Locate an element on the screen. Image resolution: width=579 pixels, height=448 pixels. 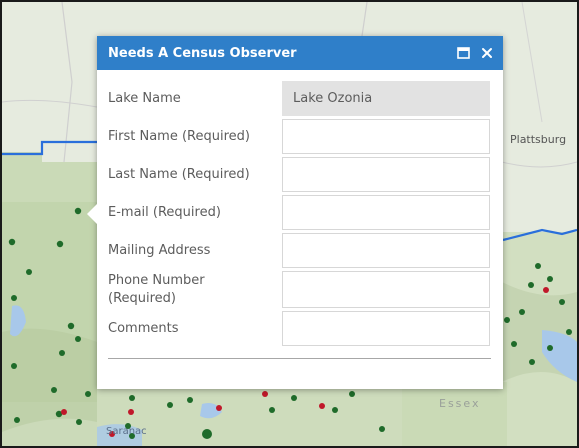
field-row-last-name: Last Name (Required) is located at coordinates (299, 174).